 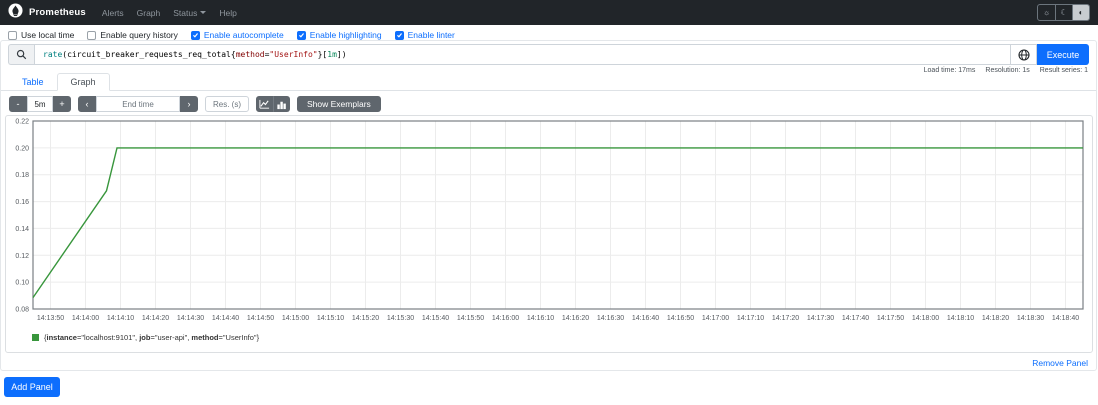 What do you see at coordinates (505, 318) in the screenshot?
I see `x-tick-label: 14:16:00` at bounding box center [505, 318].